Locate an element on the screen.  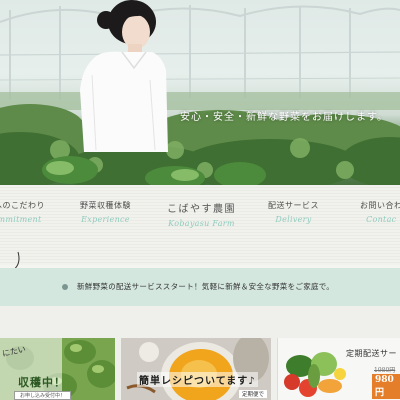
nav-label-en: mmitment is located at coordinates (21, 219).